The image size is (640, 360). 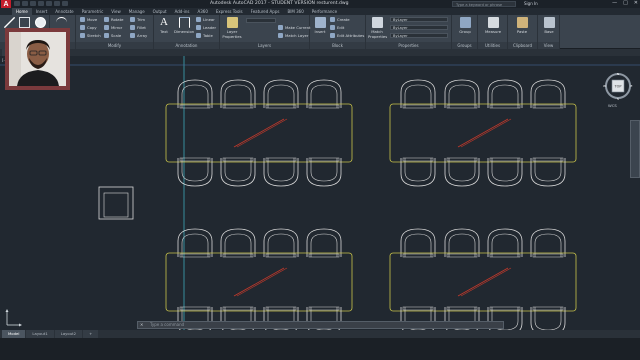 I want to click on sign-in-button: Sign In, so click(x=531, y=3).